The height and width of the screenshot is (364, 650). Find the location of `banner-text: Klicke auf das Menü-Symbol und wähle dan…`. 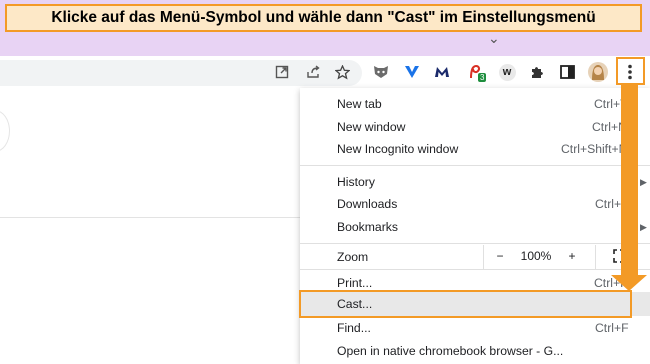

banner-text: Klicke auf das Menü-Symbol und wähle dan… is located at coordinates (323, 17).